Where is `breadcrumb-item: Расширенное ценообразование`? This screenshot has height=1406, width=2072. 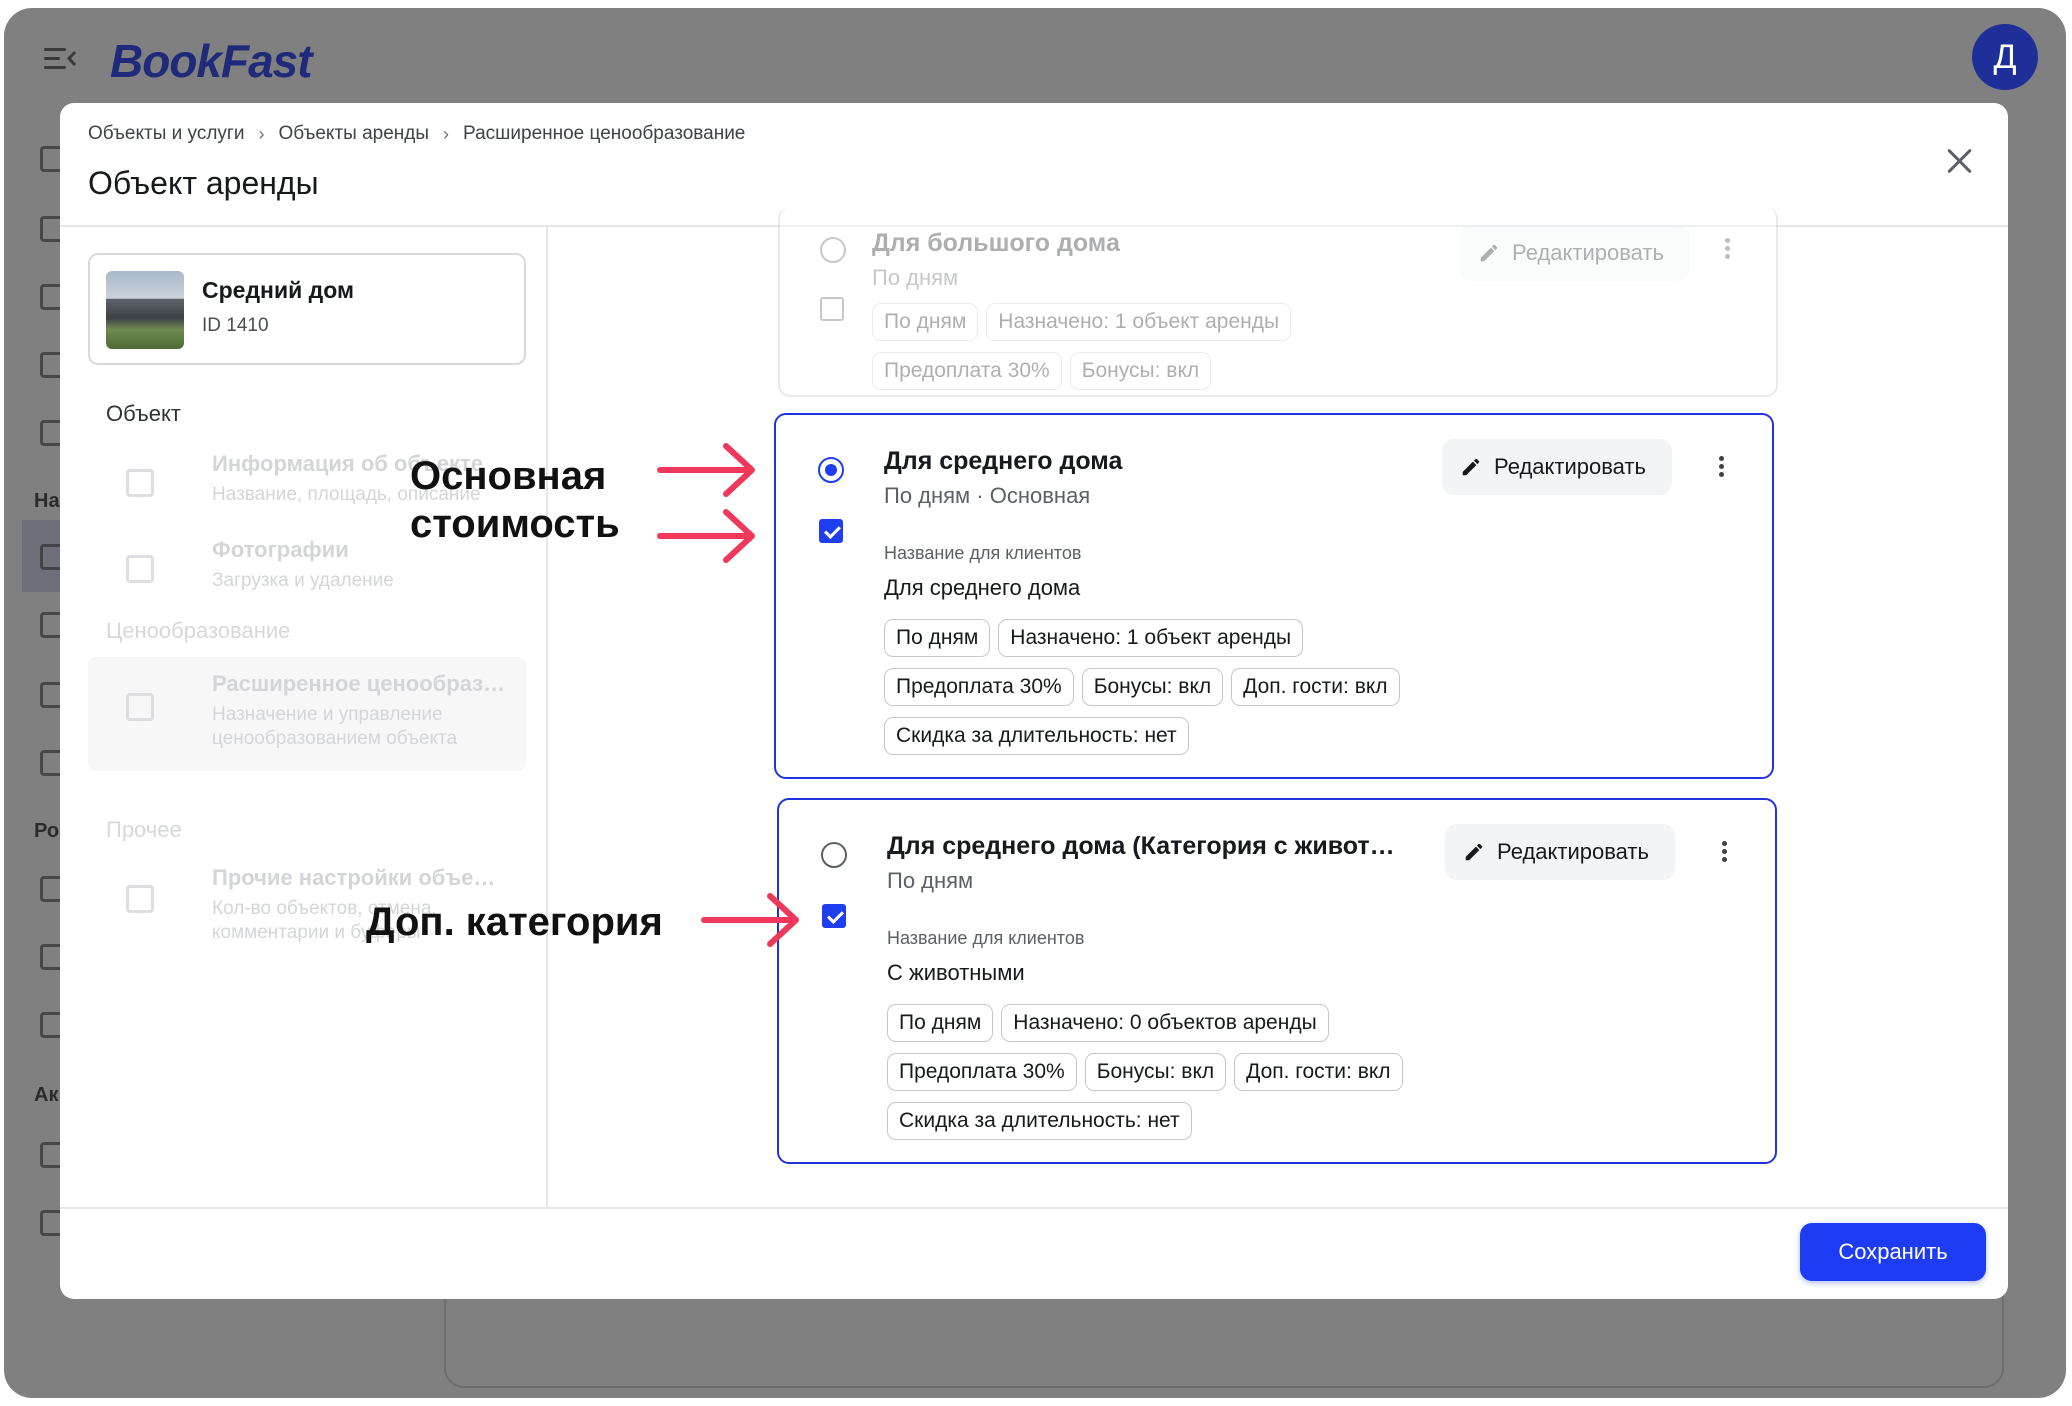 breadcrumb-item: Расширенное ценообразование is located at coordinates (604, 133).